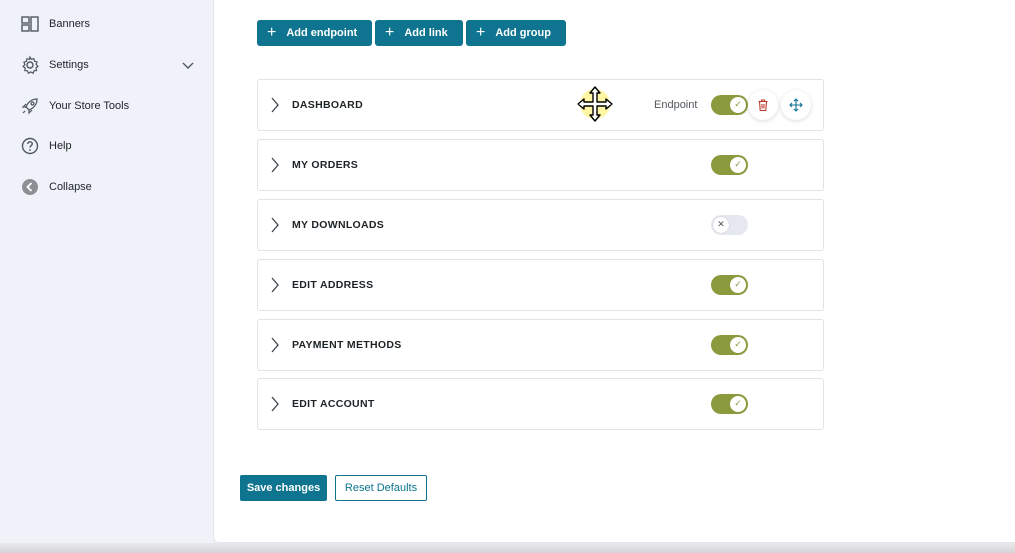 This screenshot has height=553, width=1015. Describe the element at coordinates (333, 285) in the screenshot. I see `row-title: EDIT ADDRESS` at that location.